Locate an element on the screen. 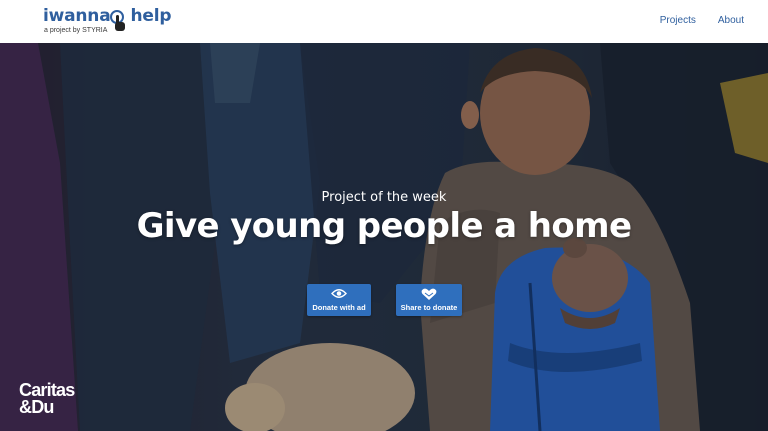  donate-button-label: Donate with ad is located at coordinates (339, 307).